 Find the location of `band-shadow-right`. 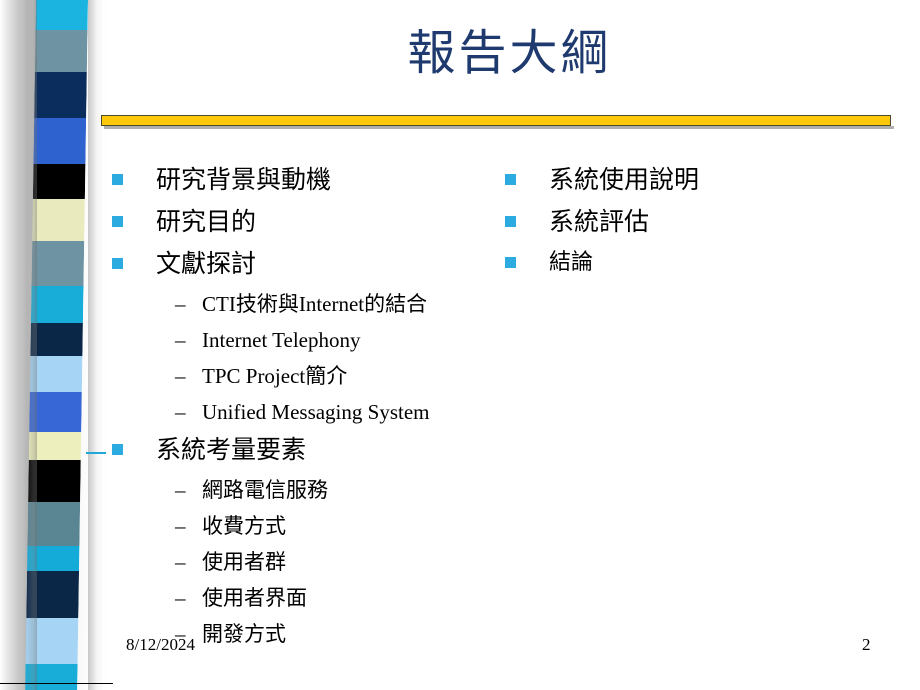

band-shadow-right is located at coordinates (96, 345).